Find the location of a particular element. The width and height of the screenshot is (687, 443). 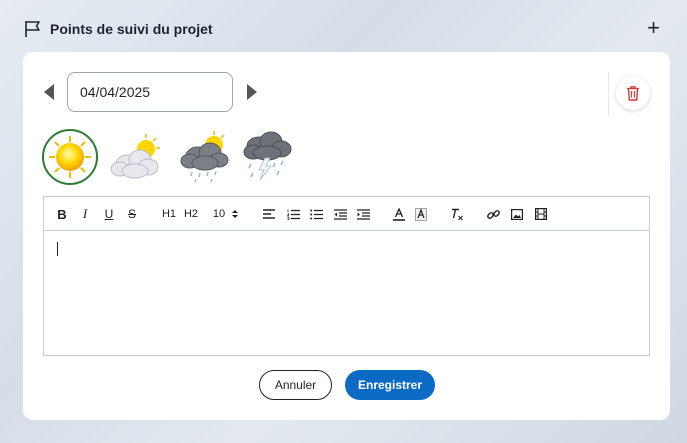

weather-option-sunny is located at coordinates (70, 157).